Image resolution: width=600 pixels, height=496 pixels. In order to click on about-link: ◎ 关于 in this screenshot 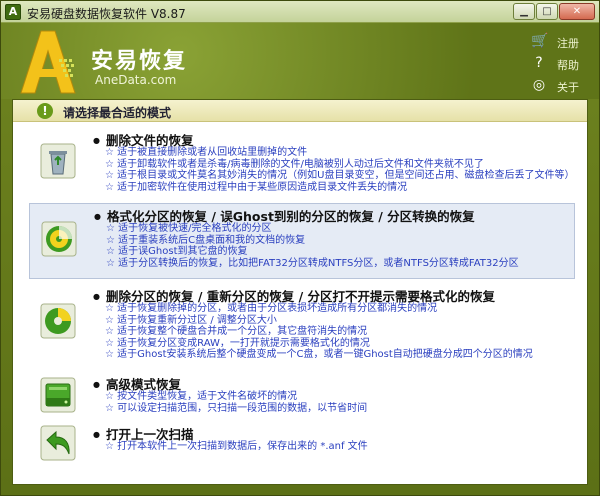, I will do `click(564, 86)`.